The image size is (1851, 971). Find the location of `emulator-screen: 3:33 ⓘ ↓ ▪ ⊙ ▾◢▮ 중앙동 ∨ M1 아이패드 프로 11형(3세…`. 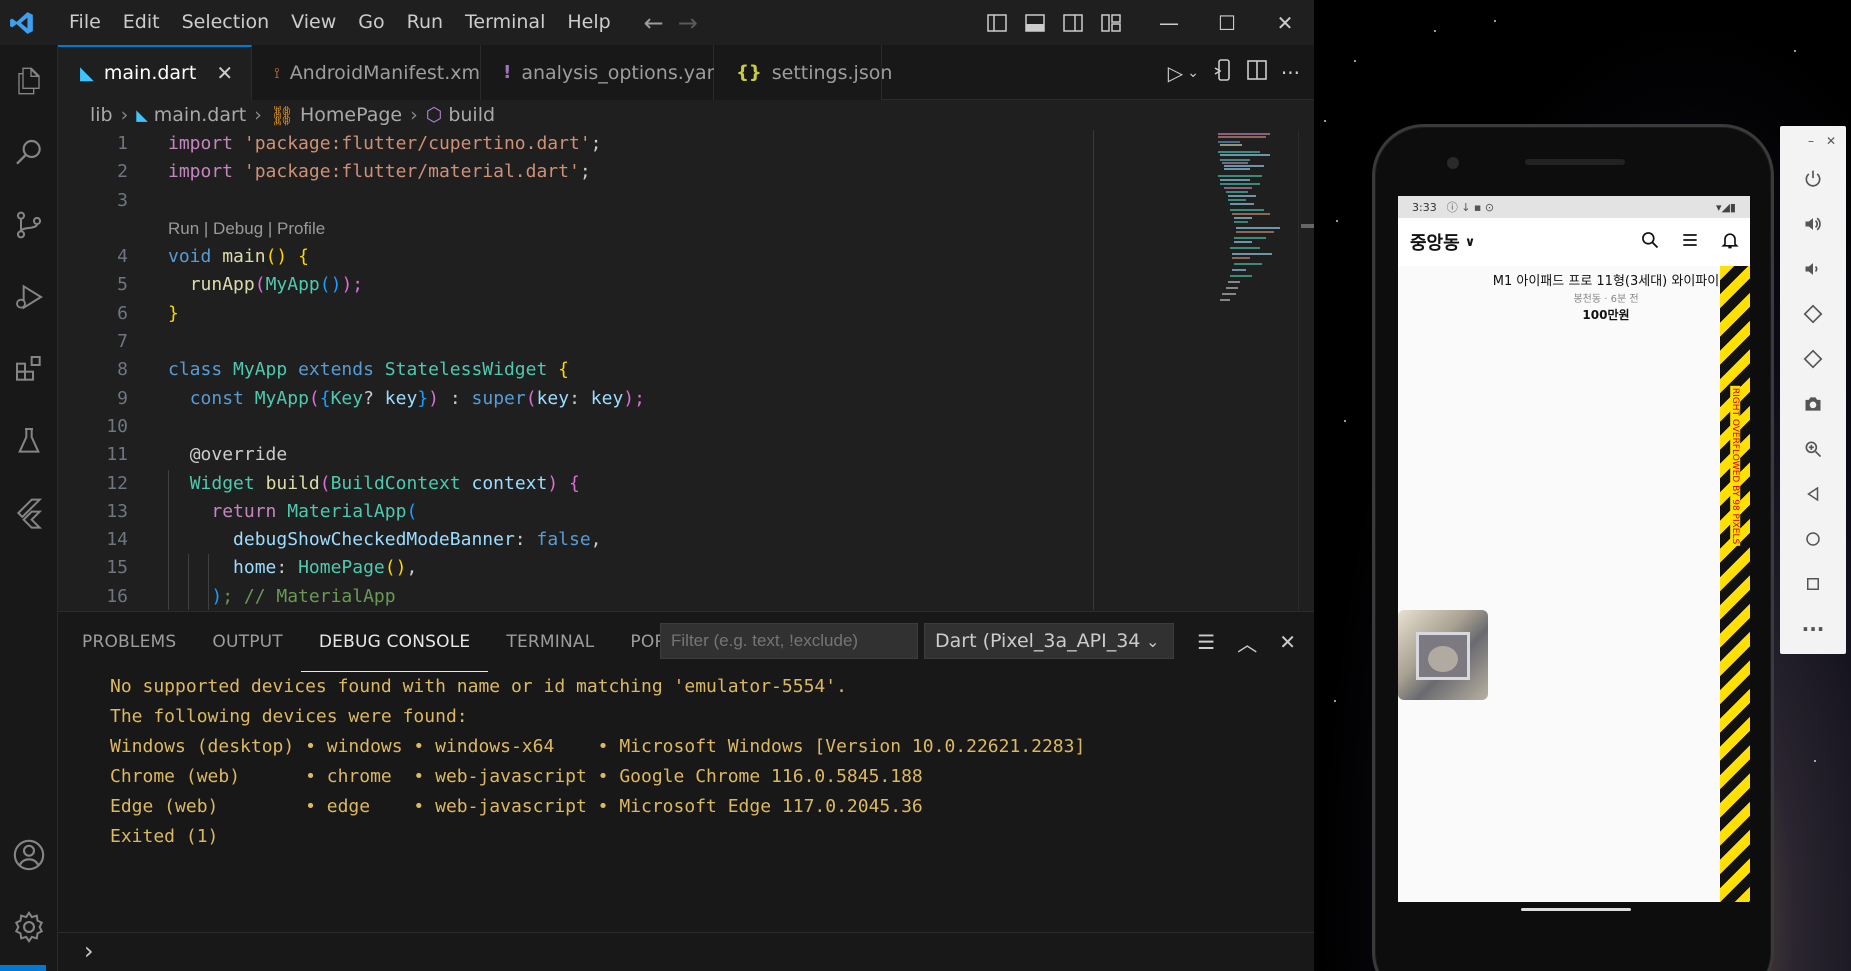

emulator-screen: 3:33 ⓘ ↓ ▪ ⊙ ▾◢▮ 중앙동 ∨ M1 아이패드 프로 11형(3세… is located at coordinates (1574, 549).